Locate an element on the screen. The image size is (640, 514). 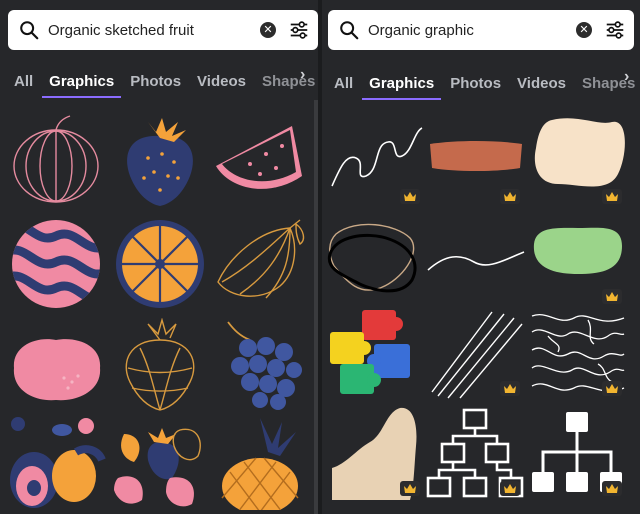
wavy-line-graphic is located at coordinates (476, 261).